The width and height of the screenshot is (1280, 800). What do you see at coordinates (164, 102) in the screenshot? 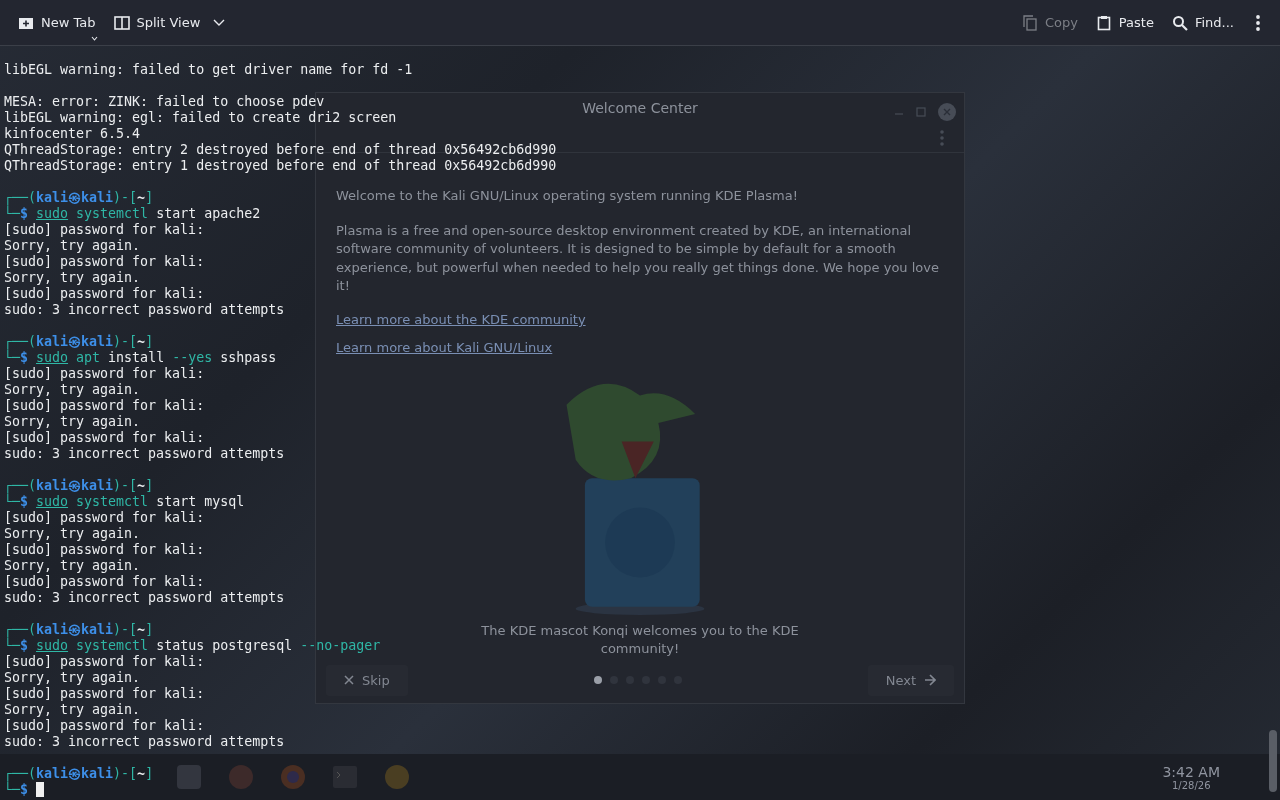
I see `terminal-line: MESA: error: ZINK: failed to choose pdev` at bounding box center [164, 102].